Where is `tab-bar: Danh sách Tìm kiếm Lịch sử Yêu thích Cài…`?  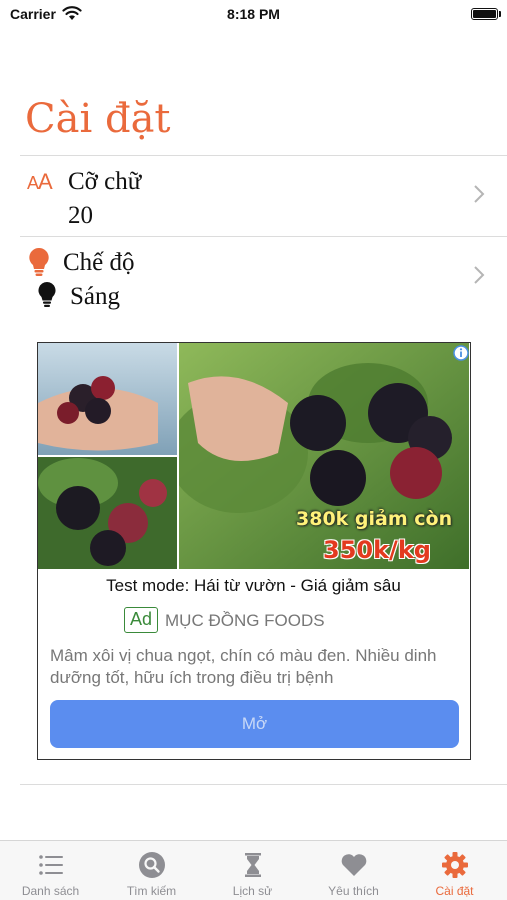 tab-bar: Danh sách Tìm kiếm Lịch sử Yêu thích Cài… is located at coordinates (253, 870).